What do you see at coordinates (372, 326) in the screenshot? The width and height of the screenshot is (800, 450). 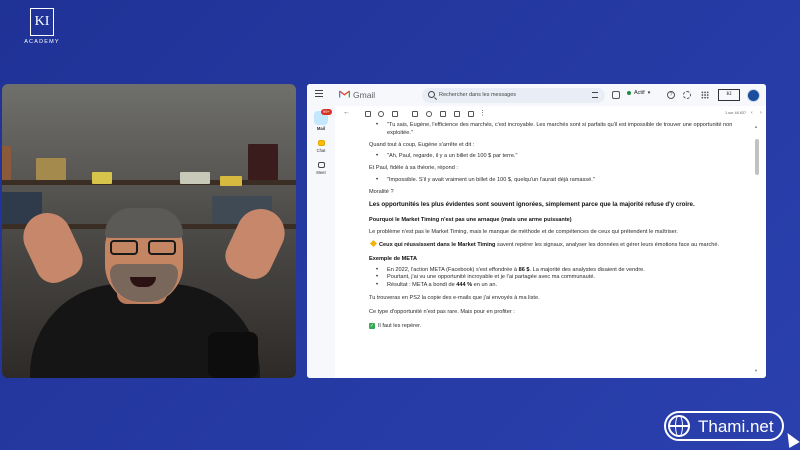 I see `green-check-icon: ✓` at bounding box center [372, 326].